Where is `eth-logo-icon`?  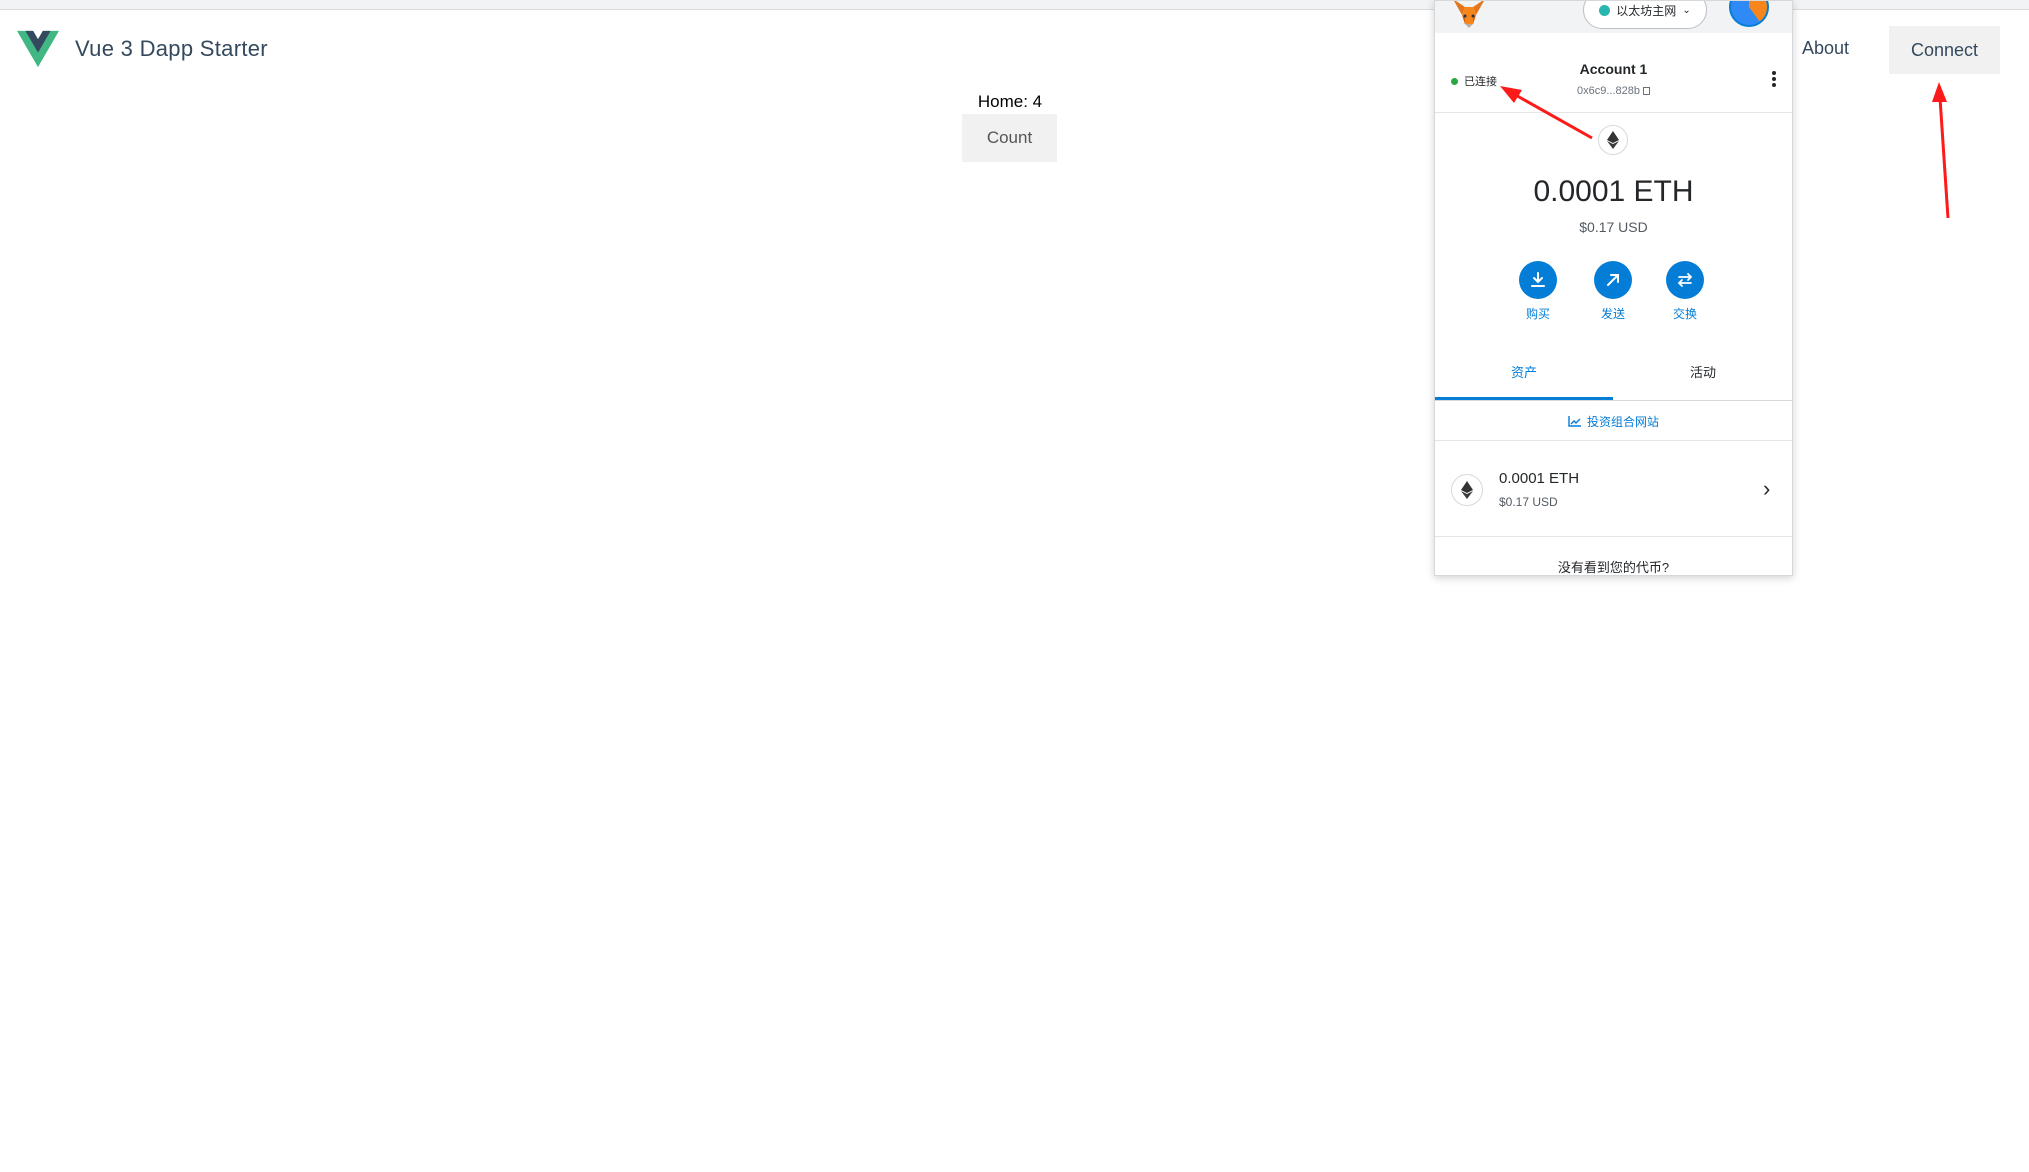
eth-logo-icon is located at coordinates (1613, 140).